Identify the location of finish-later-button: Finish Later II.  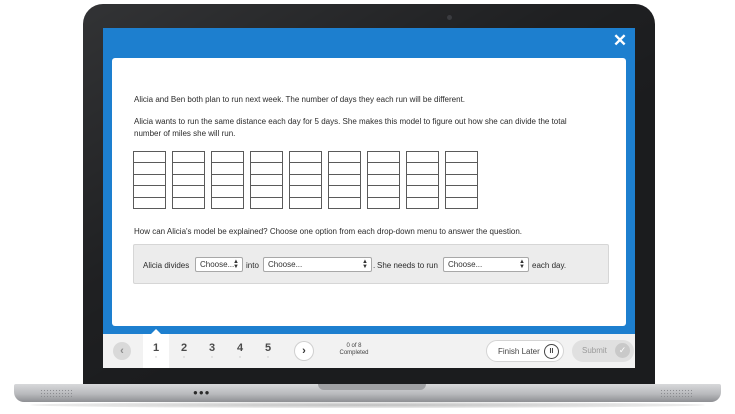
(525, 351).